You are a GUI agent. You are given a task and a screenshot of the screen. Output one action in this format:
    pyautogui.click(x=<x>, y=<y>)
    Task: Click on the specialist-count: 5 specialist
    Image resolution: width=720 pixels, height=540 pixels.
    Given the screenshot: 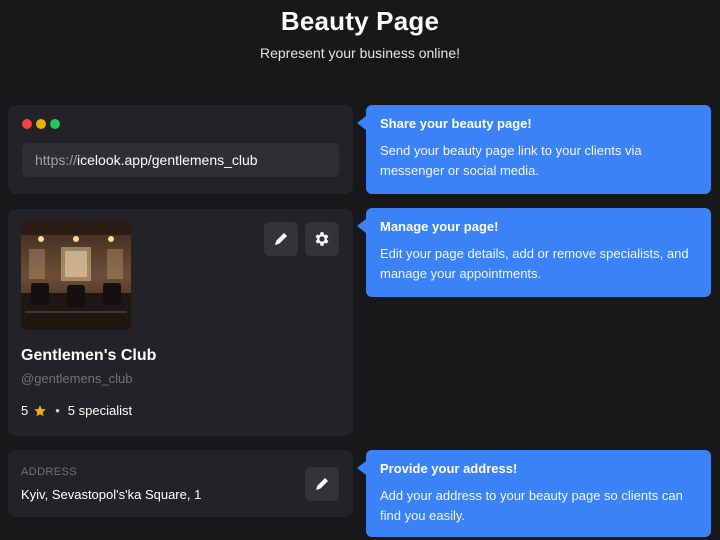 What is the action you would take?
    pyautogui.click(x=100, y=410)
    